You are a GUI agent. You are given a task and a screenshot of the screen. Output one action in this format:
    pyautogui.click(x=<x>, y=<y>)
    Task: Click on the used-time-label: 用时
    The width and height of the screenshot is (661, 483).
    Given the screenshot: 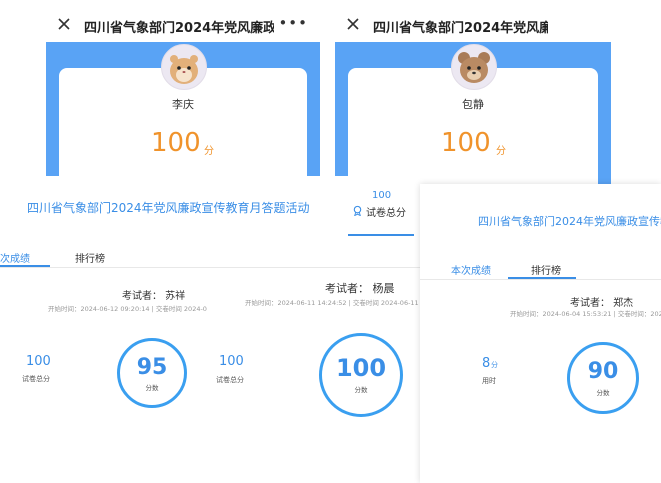 What is the action you would take?
    pyautogui.click(x=489, y=381)
    